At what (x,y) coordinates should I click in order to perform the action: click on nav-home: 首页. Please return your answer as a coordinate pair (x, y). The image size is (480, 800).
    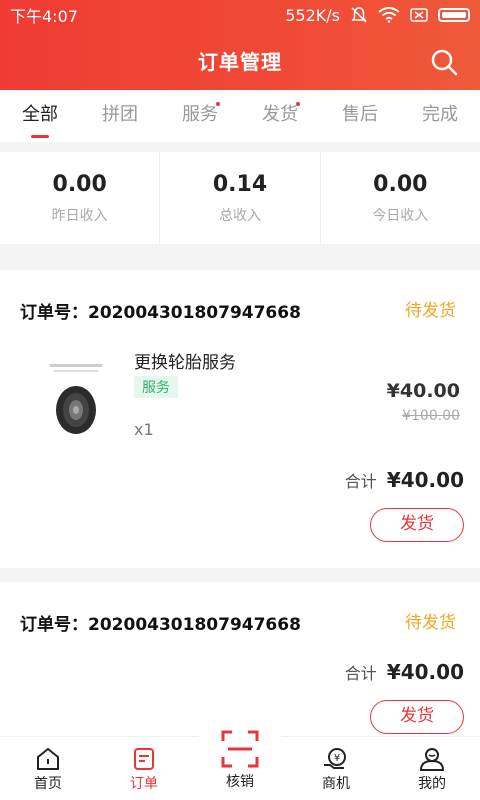
    Looking at the image, I should click on (48, 768).